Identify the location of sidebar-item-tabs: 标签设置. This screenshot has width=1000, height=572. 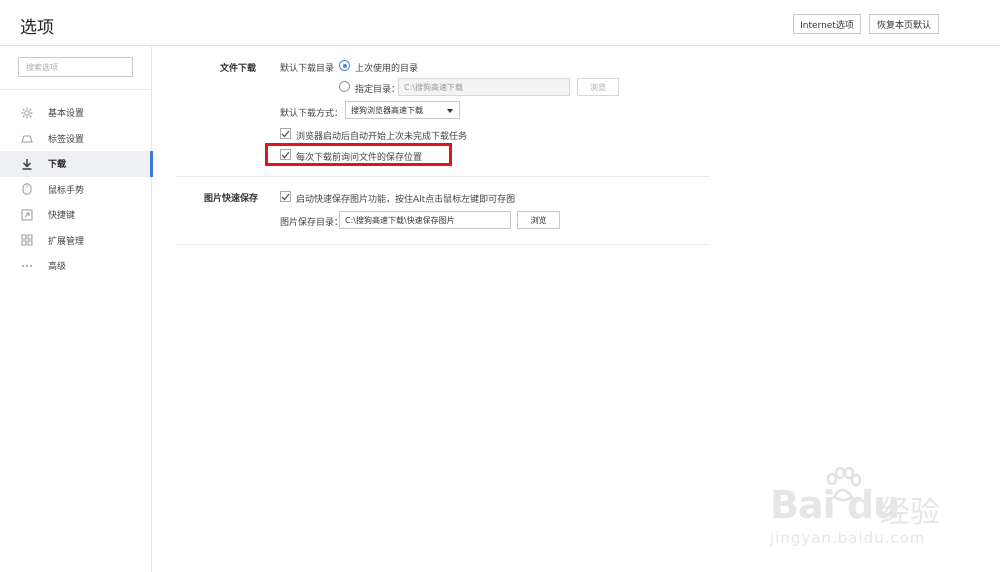
(76, 139).